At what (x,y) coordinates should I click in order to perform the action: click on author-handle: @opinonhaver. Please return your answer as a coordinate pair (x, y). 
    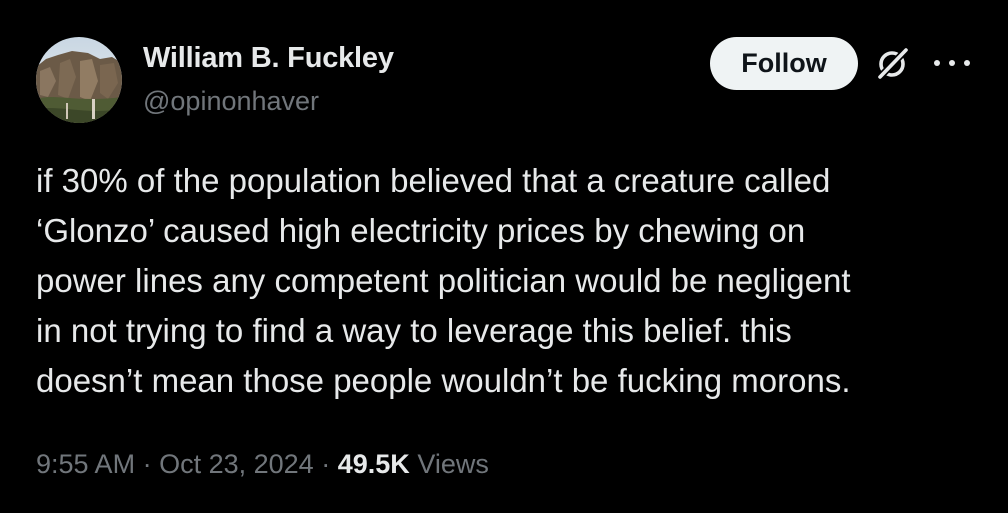
    Looking at the image, I should click on (231, 101).